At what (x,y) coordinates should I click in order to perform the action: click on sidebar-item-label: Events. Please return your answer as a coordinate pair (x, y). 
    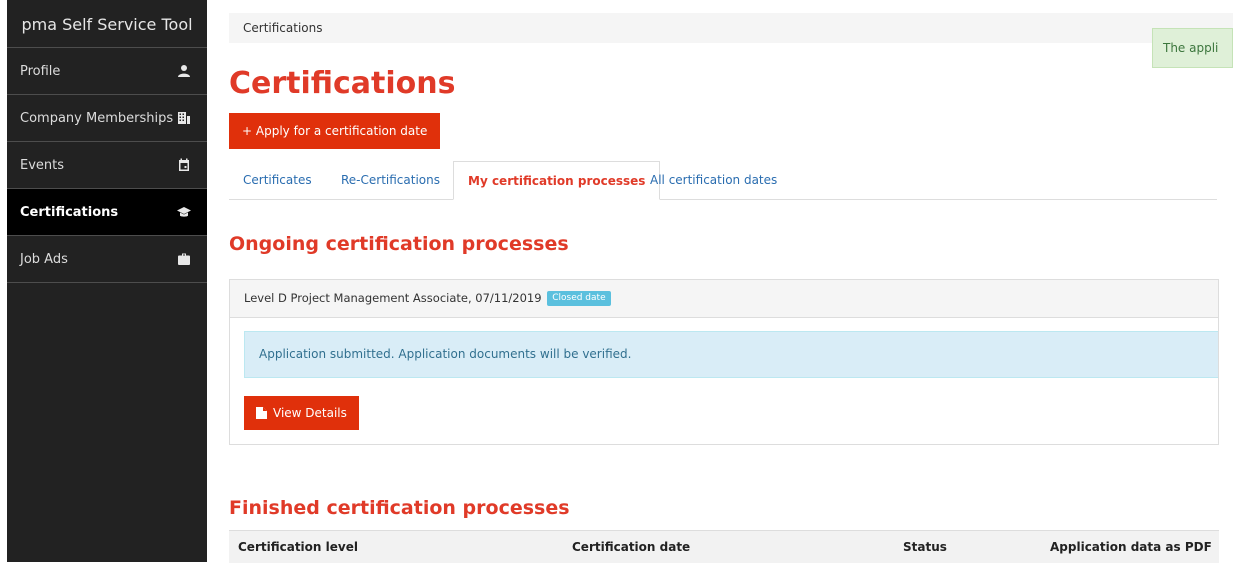
    Looking at the image, I should click on (42, 165).